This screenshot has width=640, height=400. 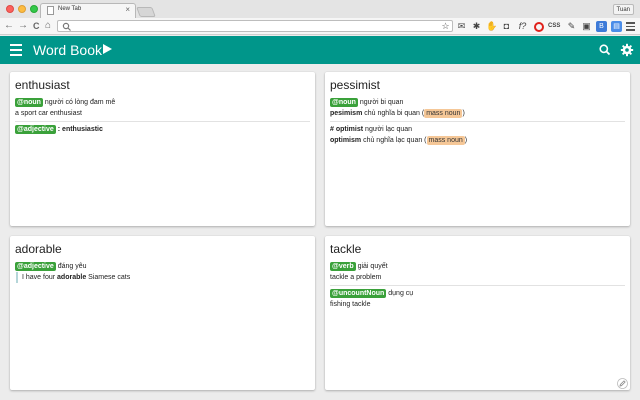 What do you see at coordinates (80, 102) in the screenshot?
I see `meaning-text: người có lòng đam mê` at bounding box center [80, 102].